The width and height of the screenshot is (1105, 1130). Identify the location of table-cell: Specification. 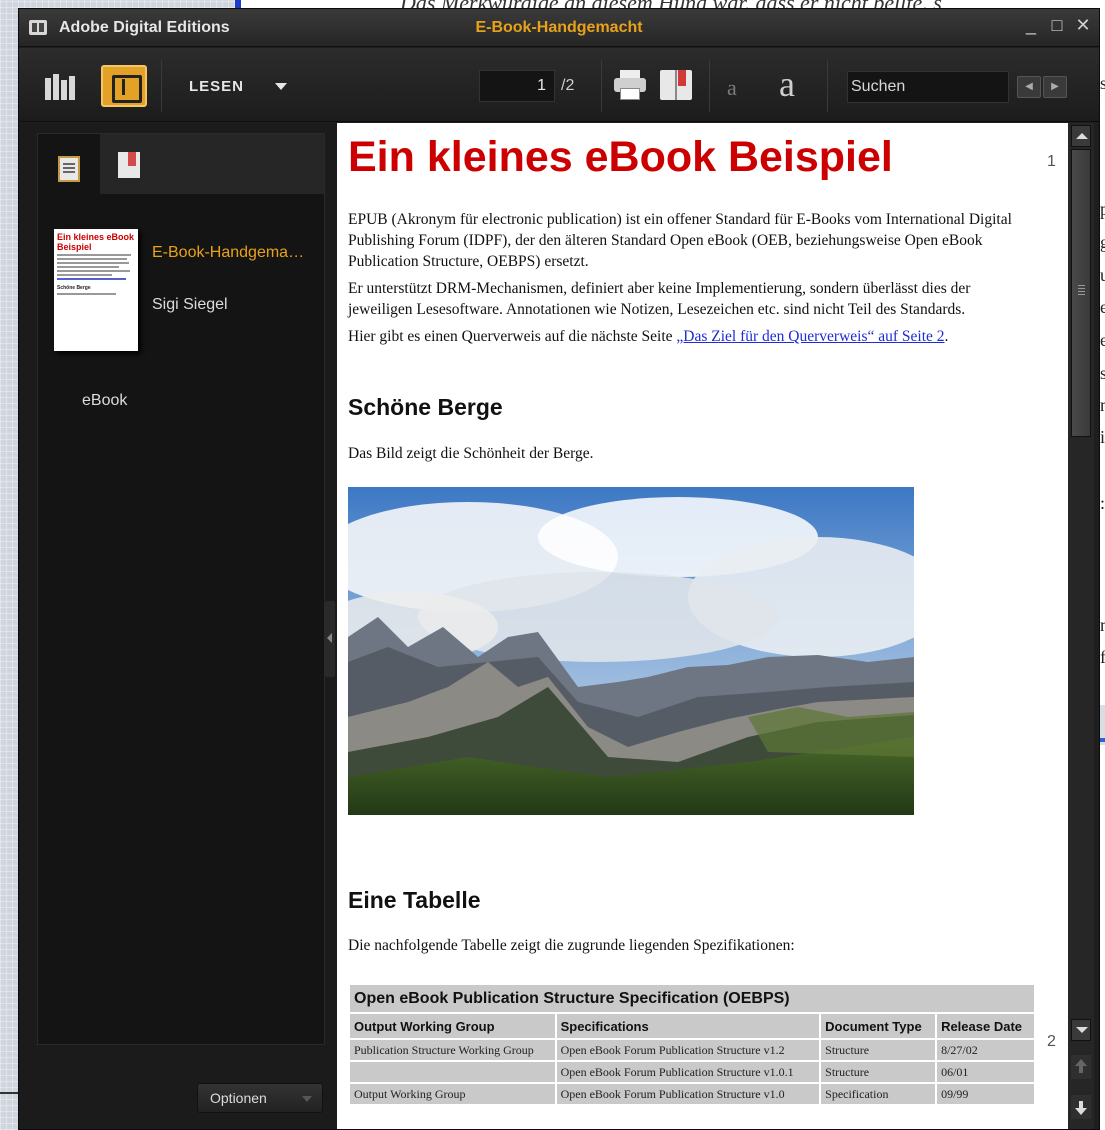
(878, 1094).